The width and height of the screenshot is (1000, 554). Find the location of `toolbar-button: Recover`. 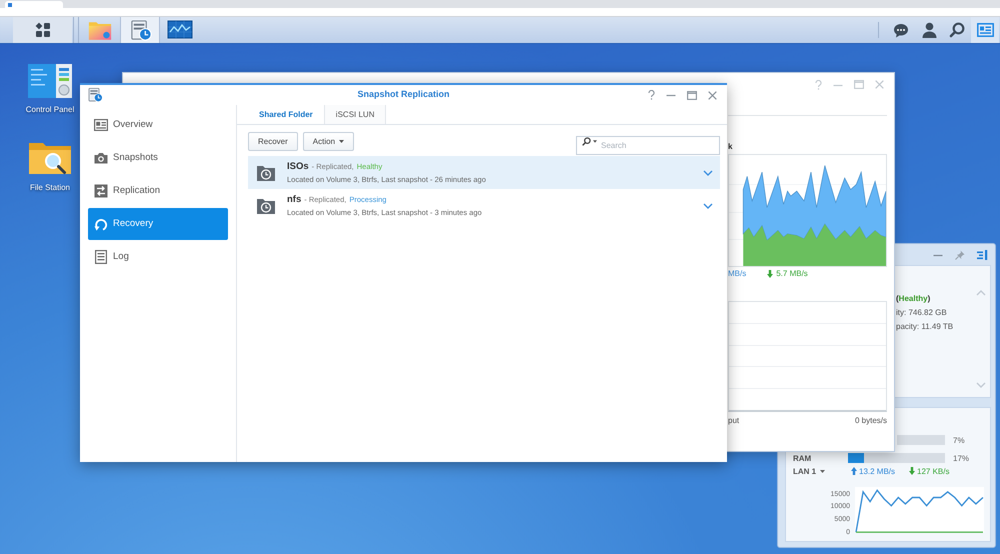

toolbar-button: Recover is located at coordinates (273, 141).